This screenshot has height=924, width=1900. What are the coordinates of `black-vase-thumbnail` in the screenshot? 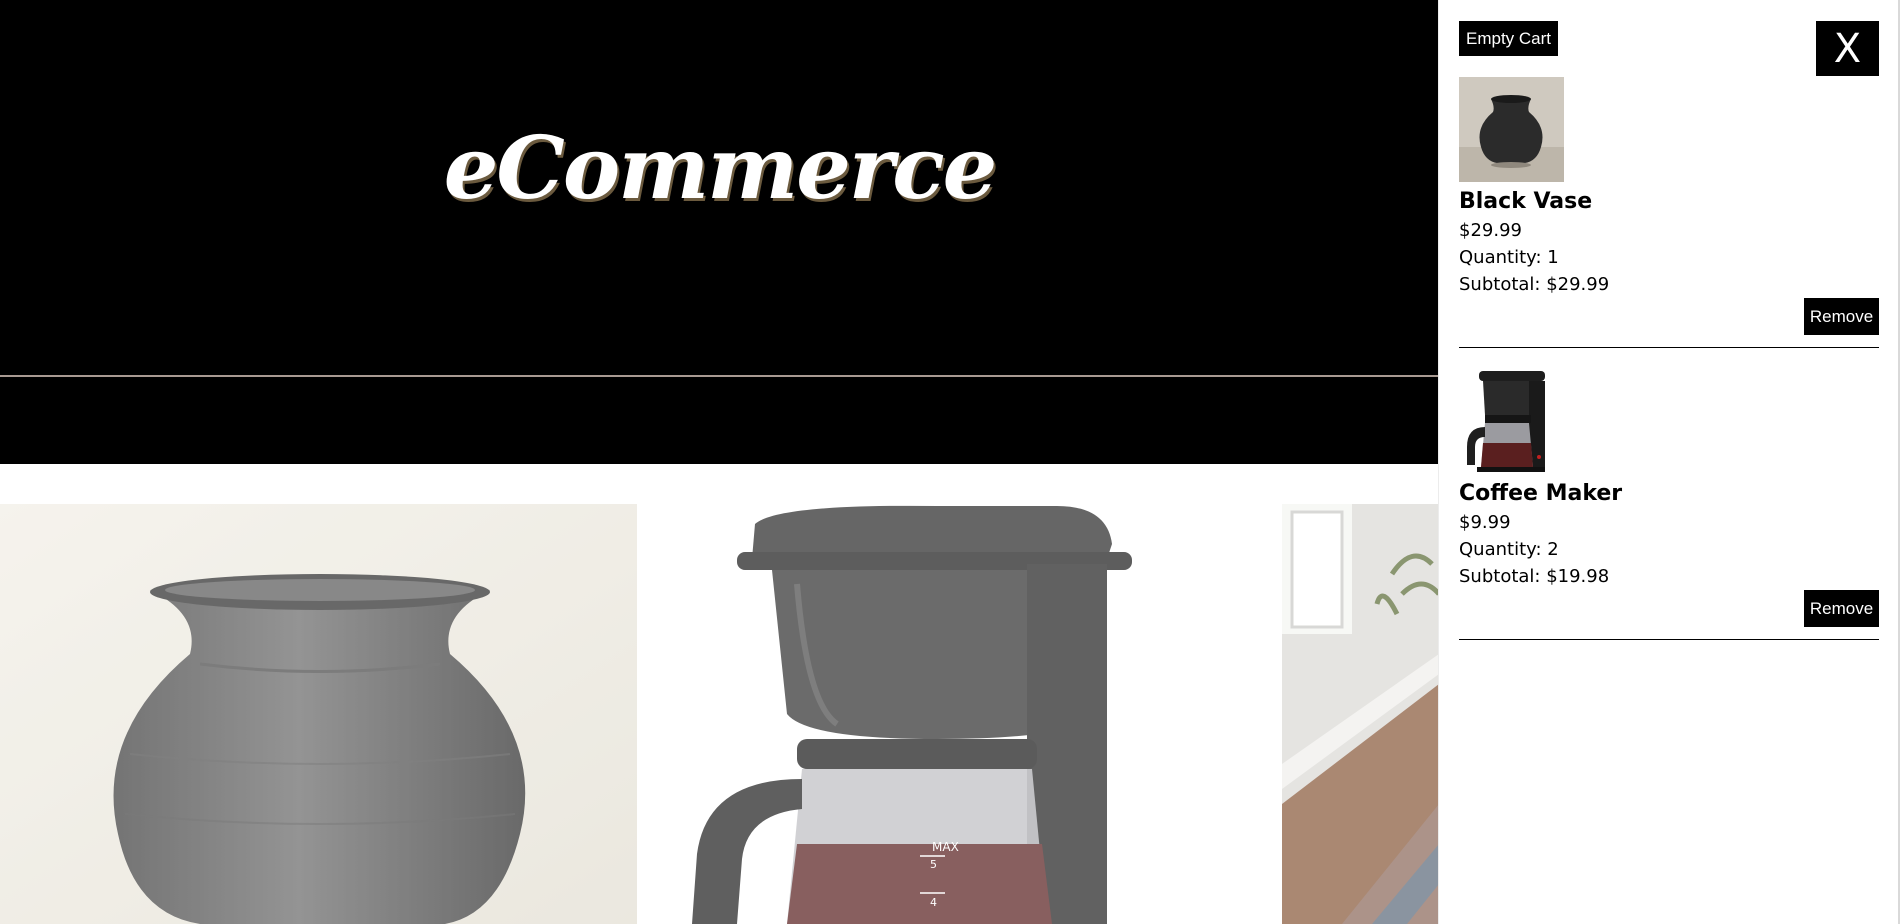 It's located at (1511, 129).